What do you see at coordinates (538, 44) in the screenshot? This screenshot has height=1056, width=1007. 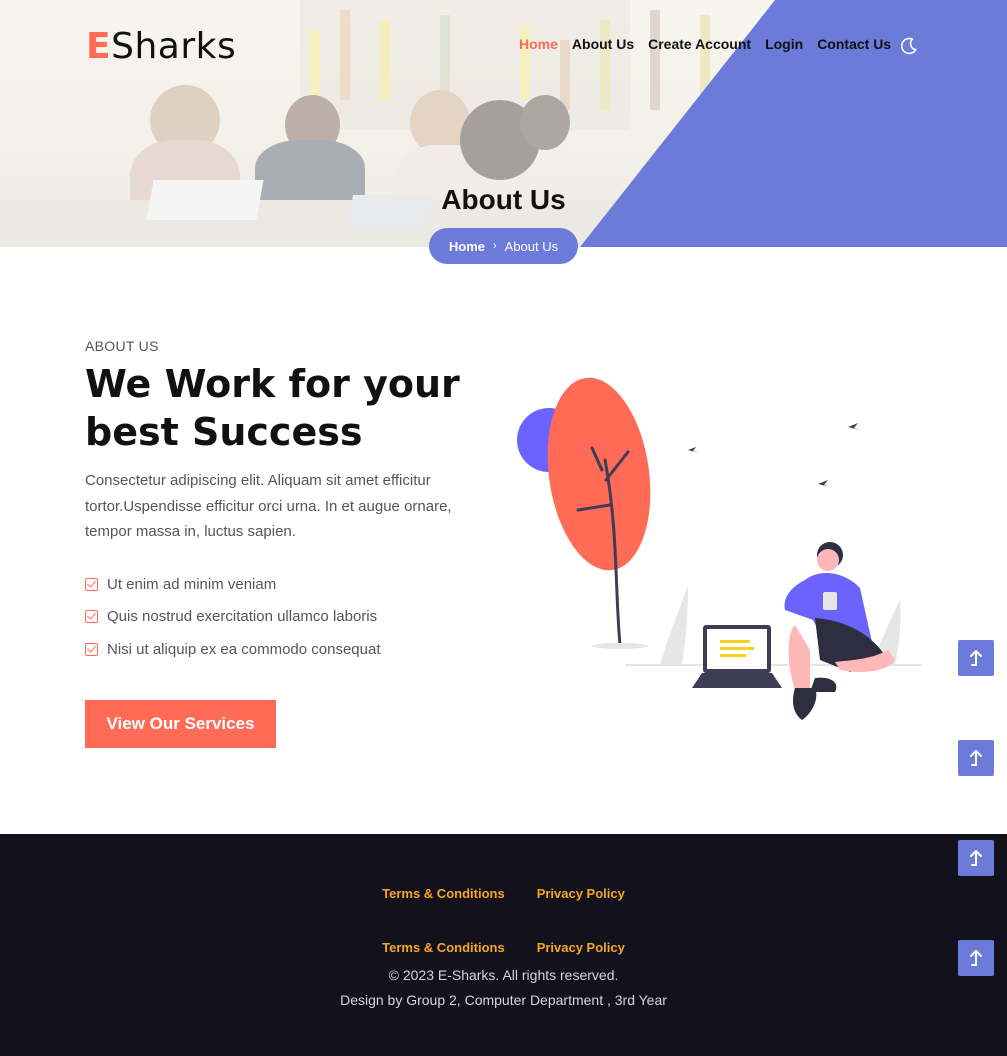 I see `nav-home: Home` at bounding box center [538, 44].